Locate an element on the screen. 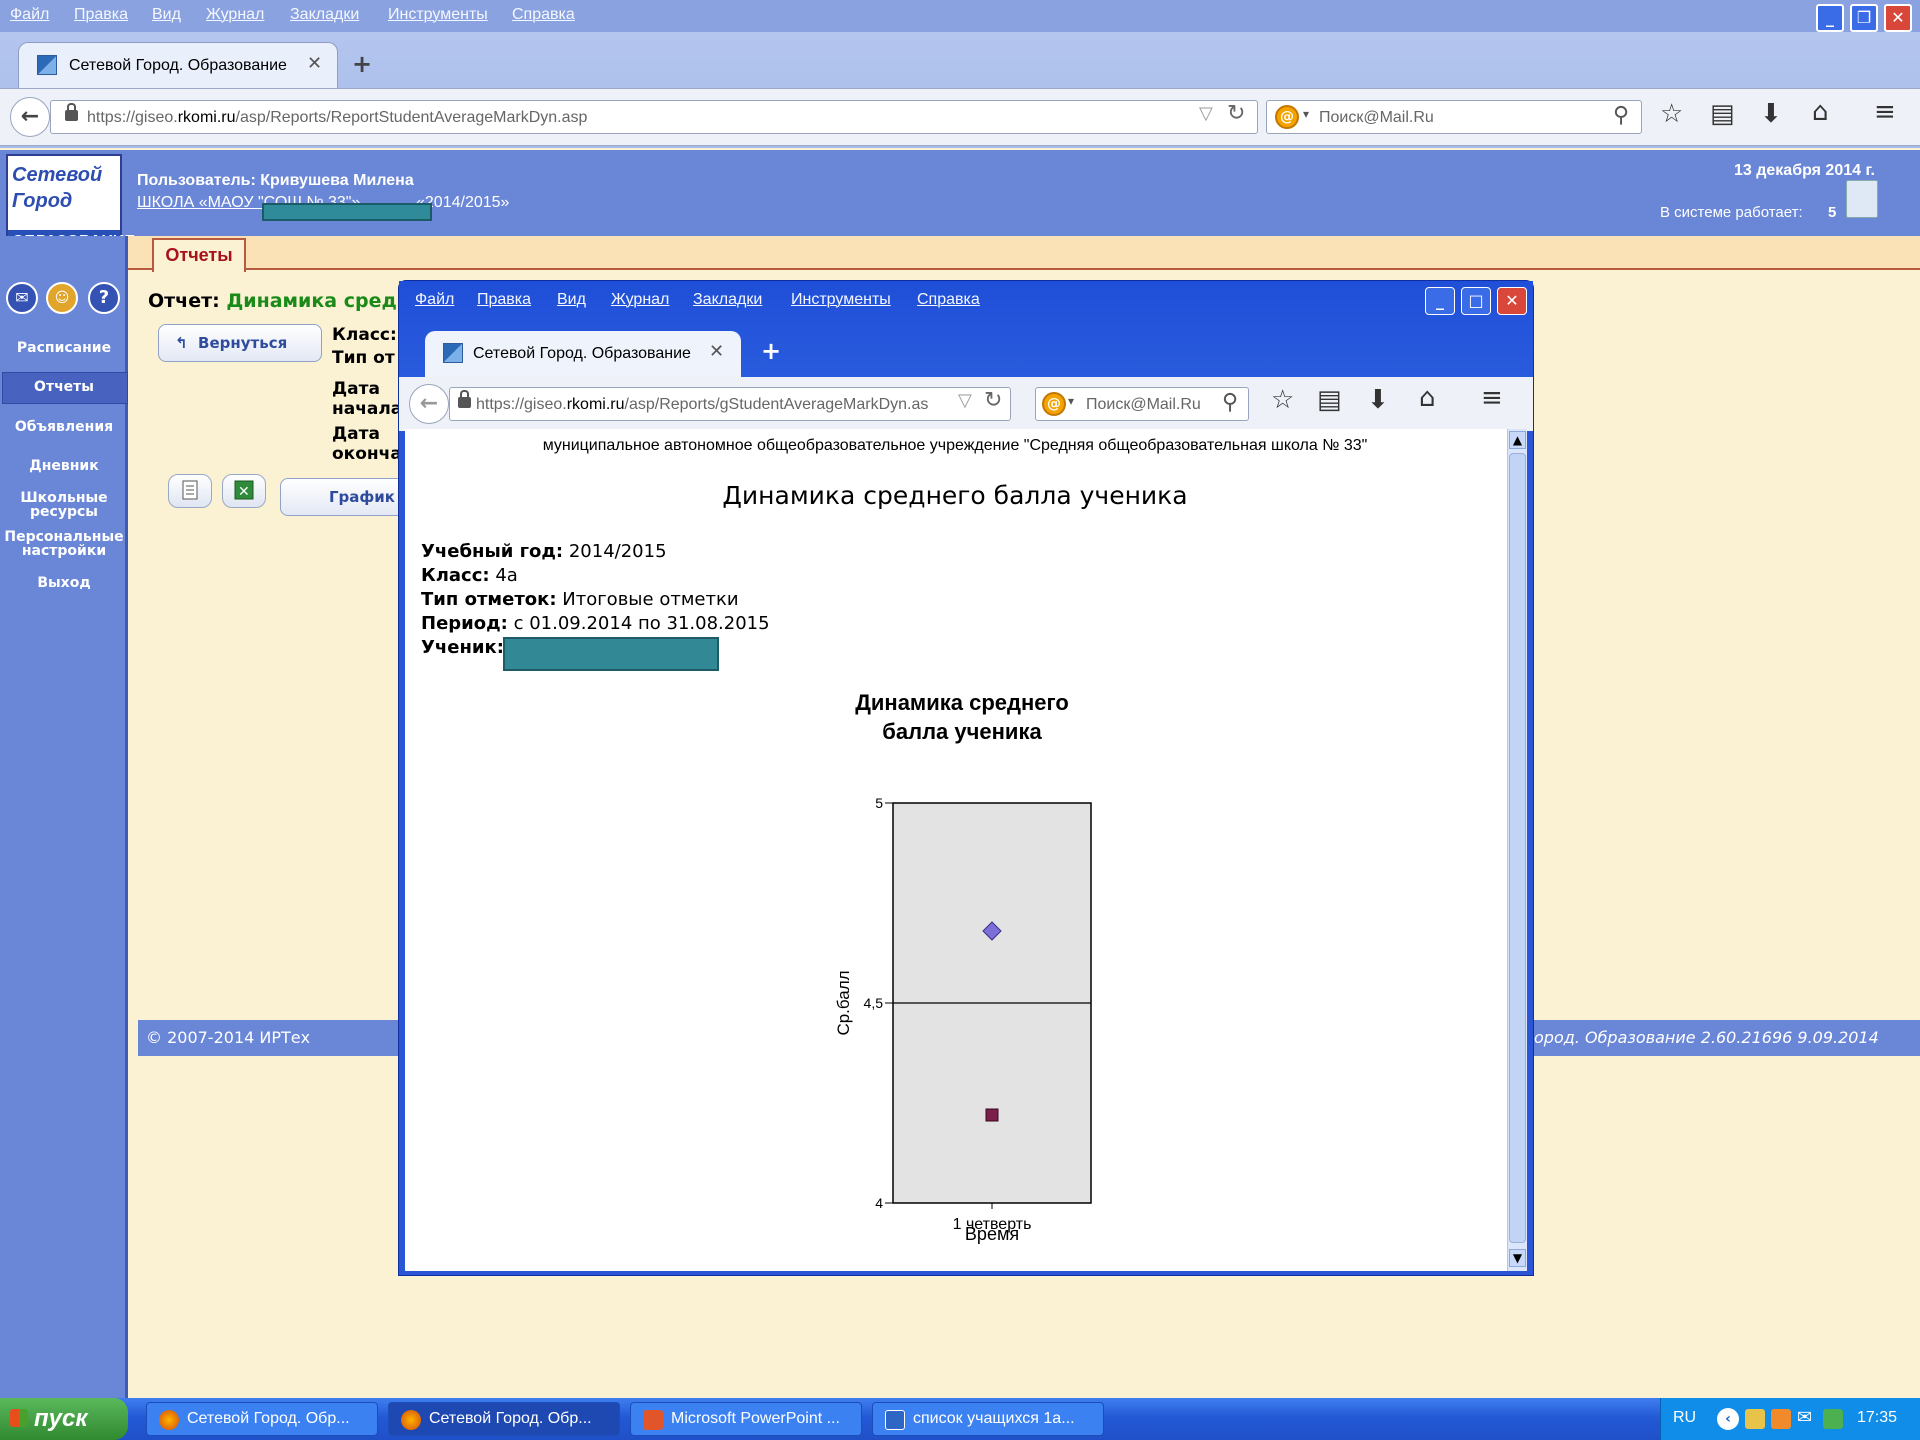  popup-dropdown-icon: ▽ is located at coordinates (965, 400).